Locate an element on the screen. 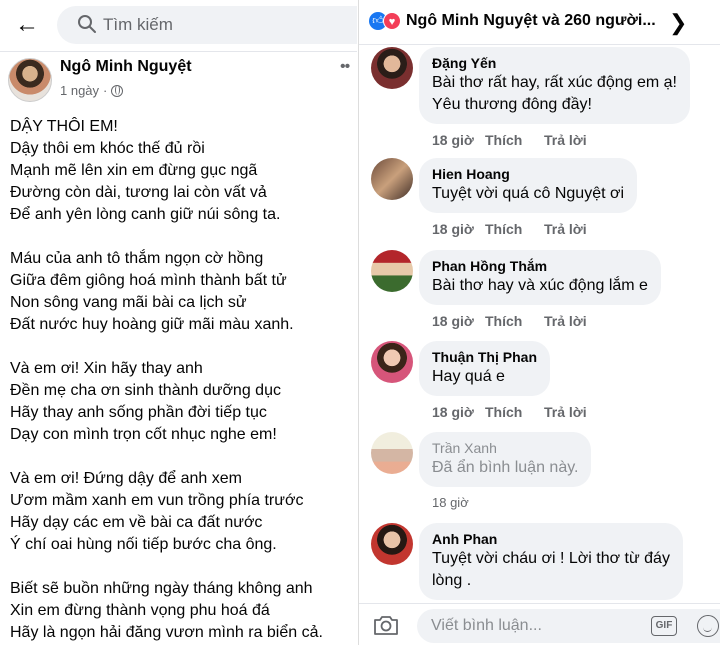 The width and height of the screenshot is (720, 645). poem-line: Đường còn dài, tương lai còn vất vả is located at coordinates (138, 192).